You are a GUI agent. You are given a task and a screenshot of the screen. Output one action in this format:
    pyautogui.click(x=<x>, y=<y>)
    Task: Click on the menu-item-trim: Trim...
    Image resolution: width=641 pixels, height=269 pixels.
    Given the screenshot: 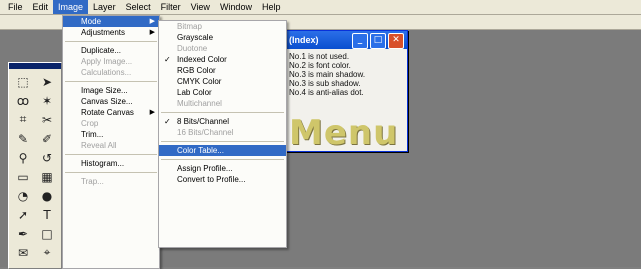 What is the action you would take?
    pyautogui.click(x=111, y=134)
    